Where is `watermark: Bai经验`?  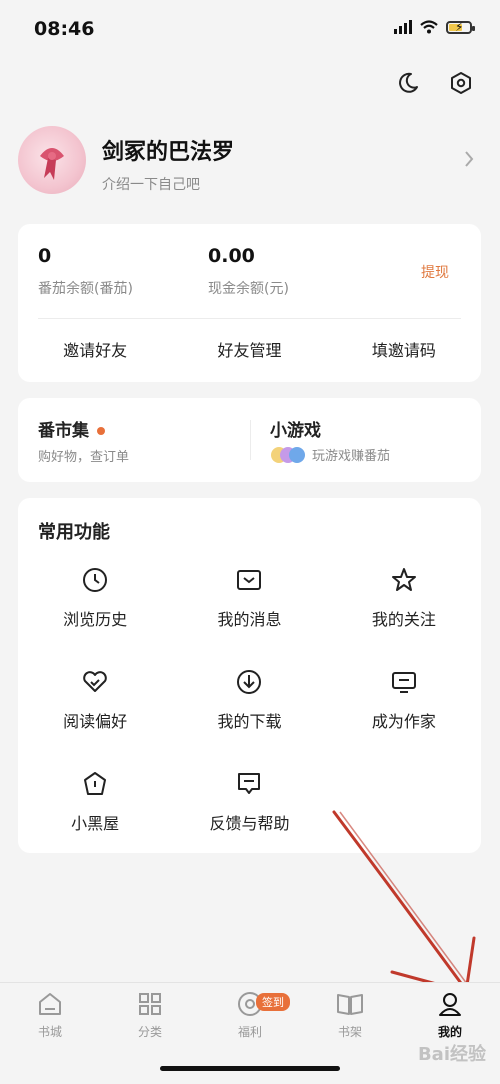
watermark: Bai经验 is located at coordinates (451, 1054).